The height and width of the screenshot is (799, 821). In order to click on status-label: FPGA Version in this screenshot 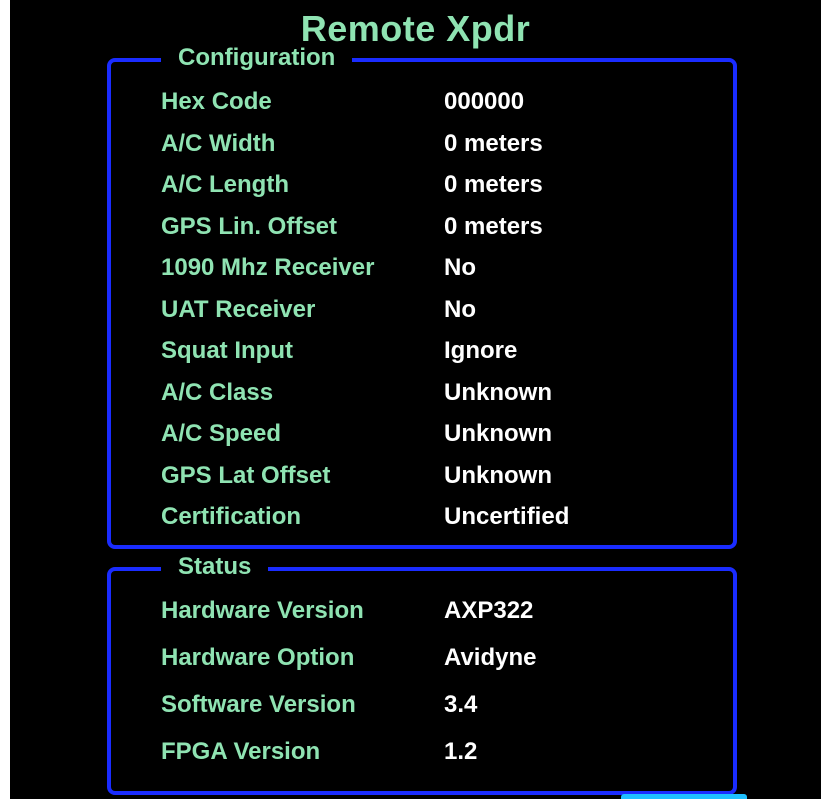, I will do `click(241, 751)`.